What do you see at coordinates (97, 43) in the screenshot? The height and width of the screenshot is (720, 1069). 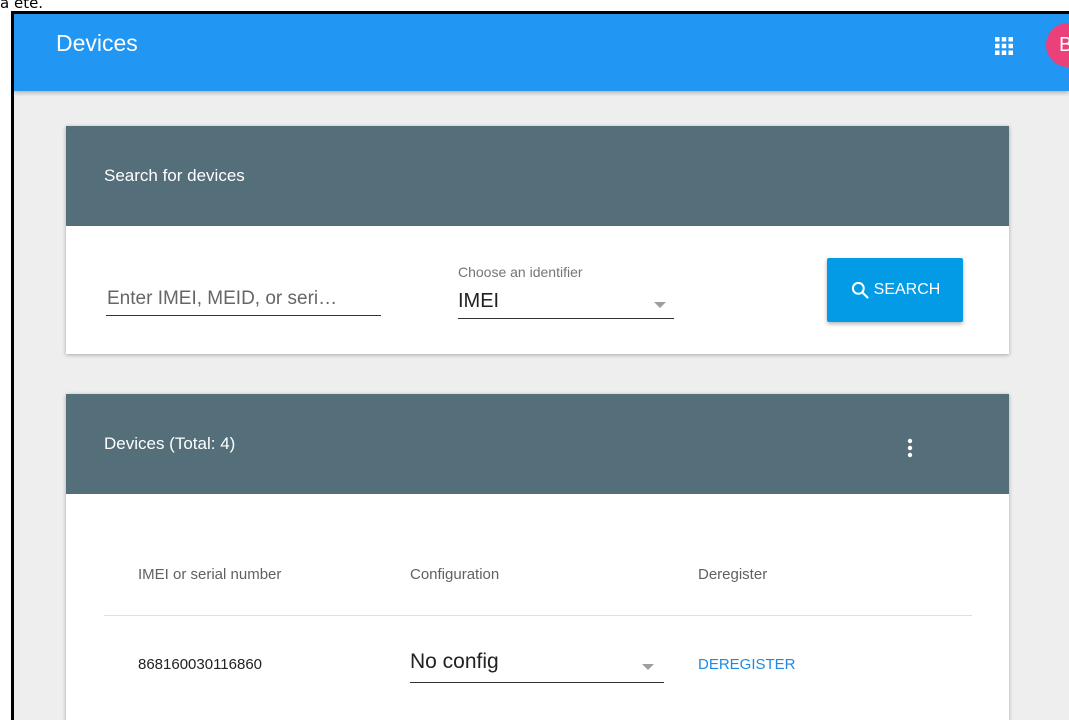 I see `page-title: Devices` at bounding box center [97, 43].